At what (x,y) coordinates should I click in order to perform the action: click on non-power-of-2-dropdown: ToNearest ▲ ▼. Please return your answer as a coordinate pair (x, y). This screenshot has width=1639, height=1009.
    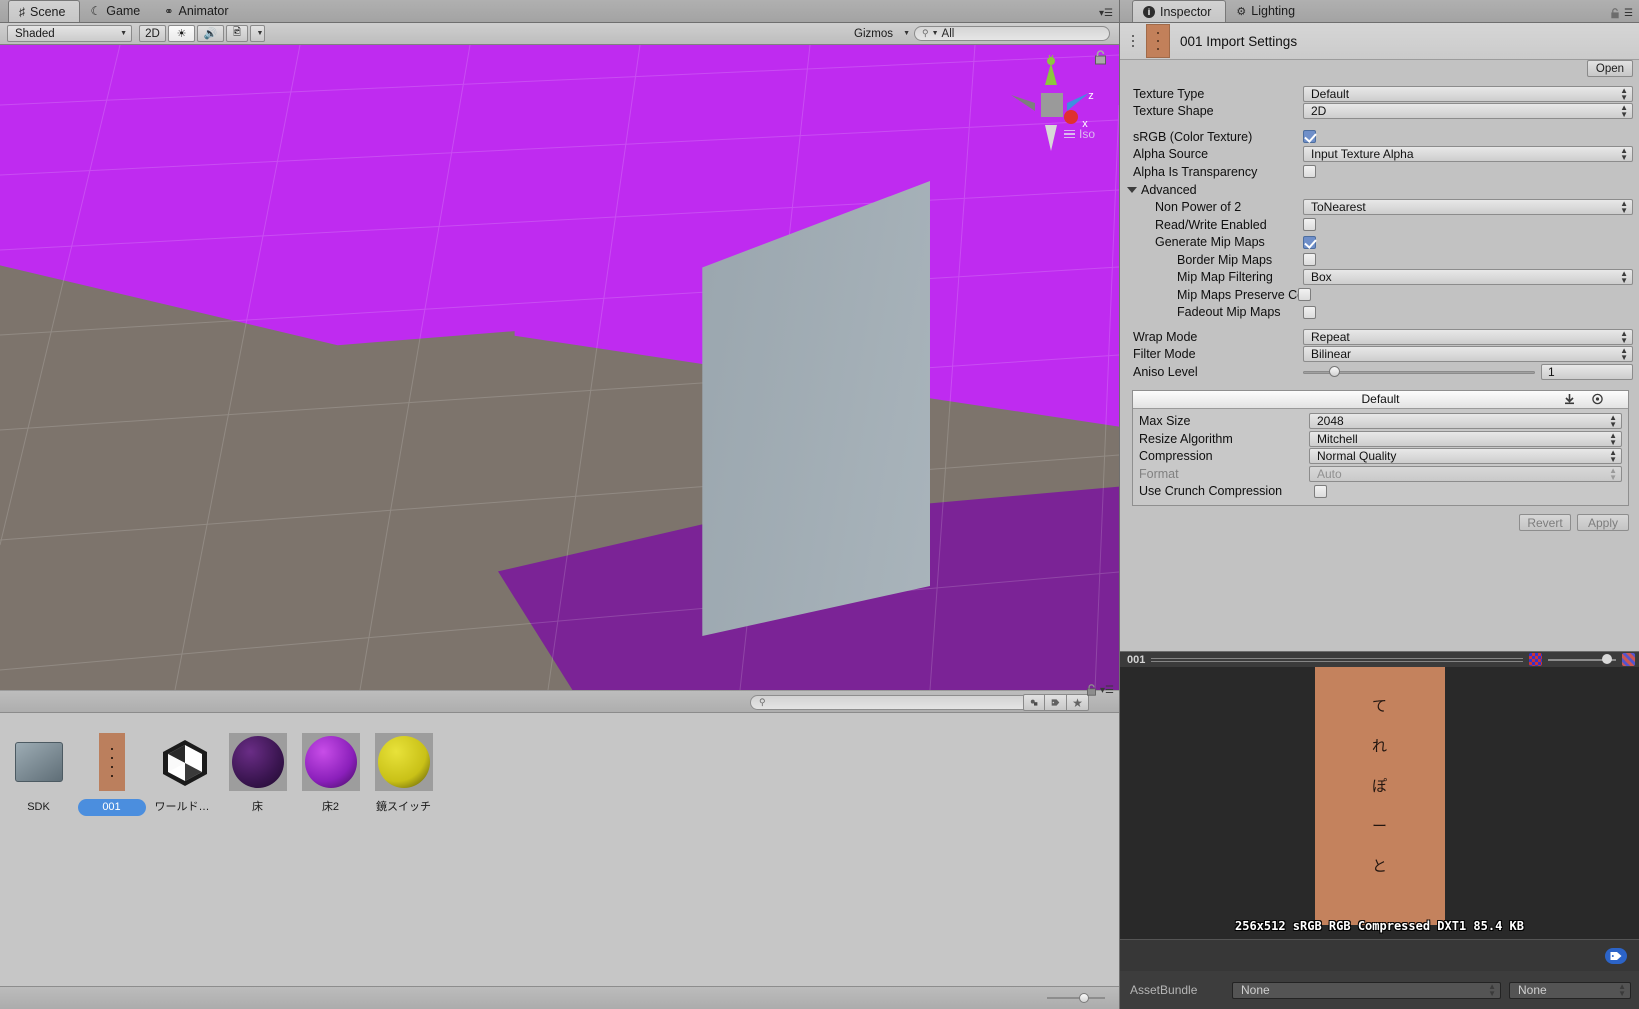
    Looking at the image, I should click on (1468, 207).